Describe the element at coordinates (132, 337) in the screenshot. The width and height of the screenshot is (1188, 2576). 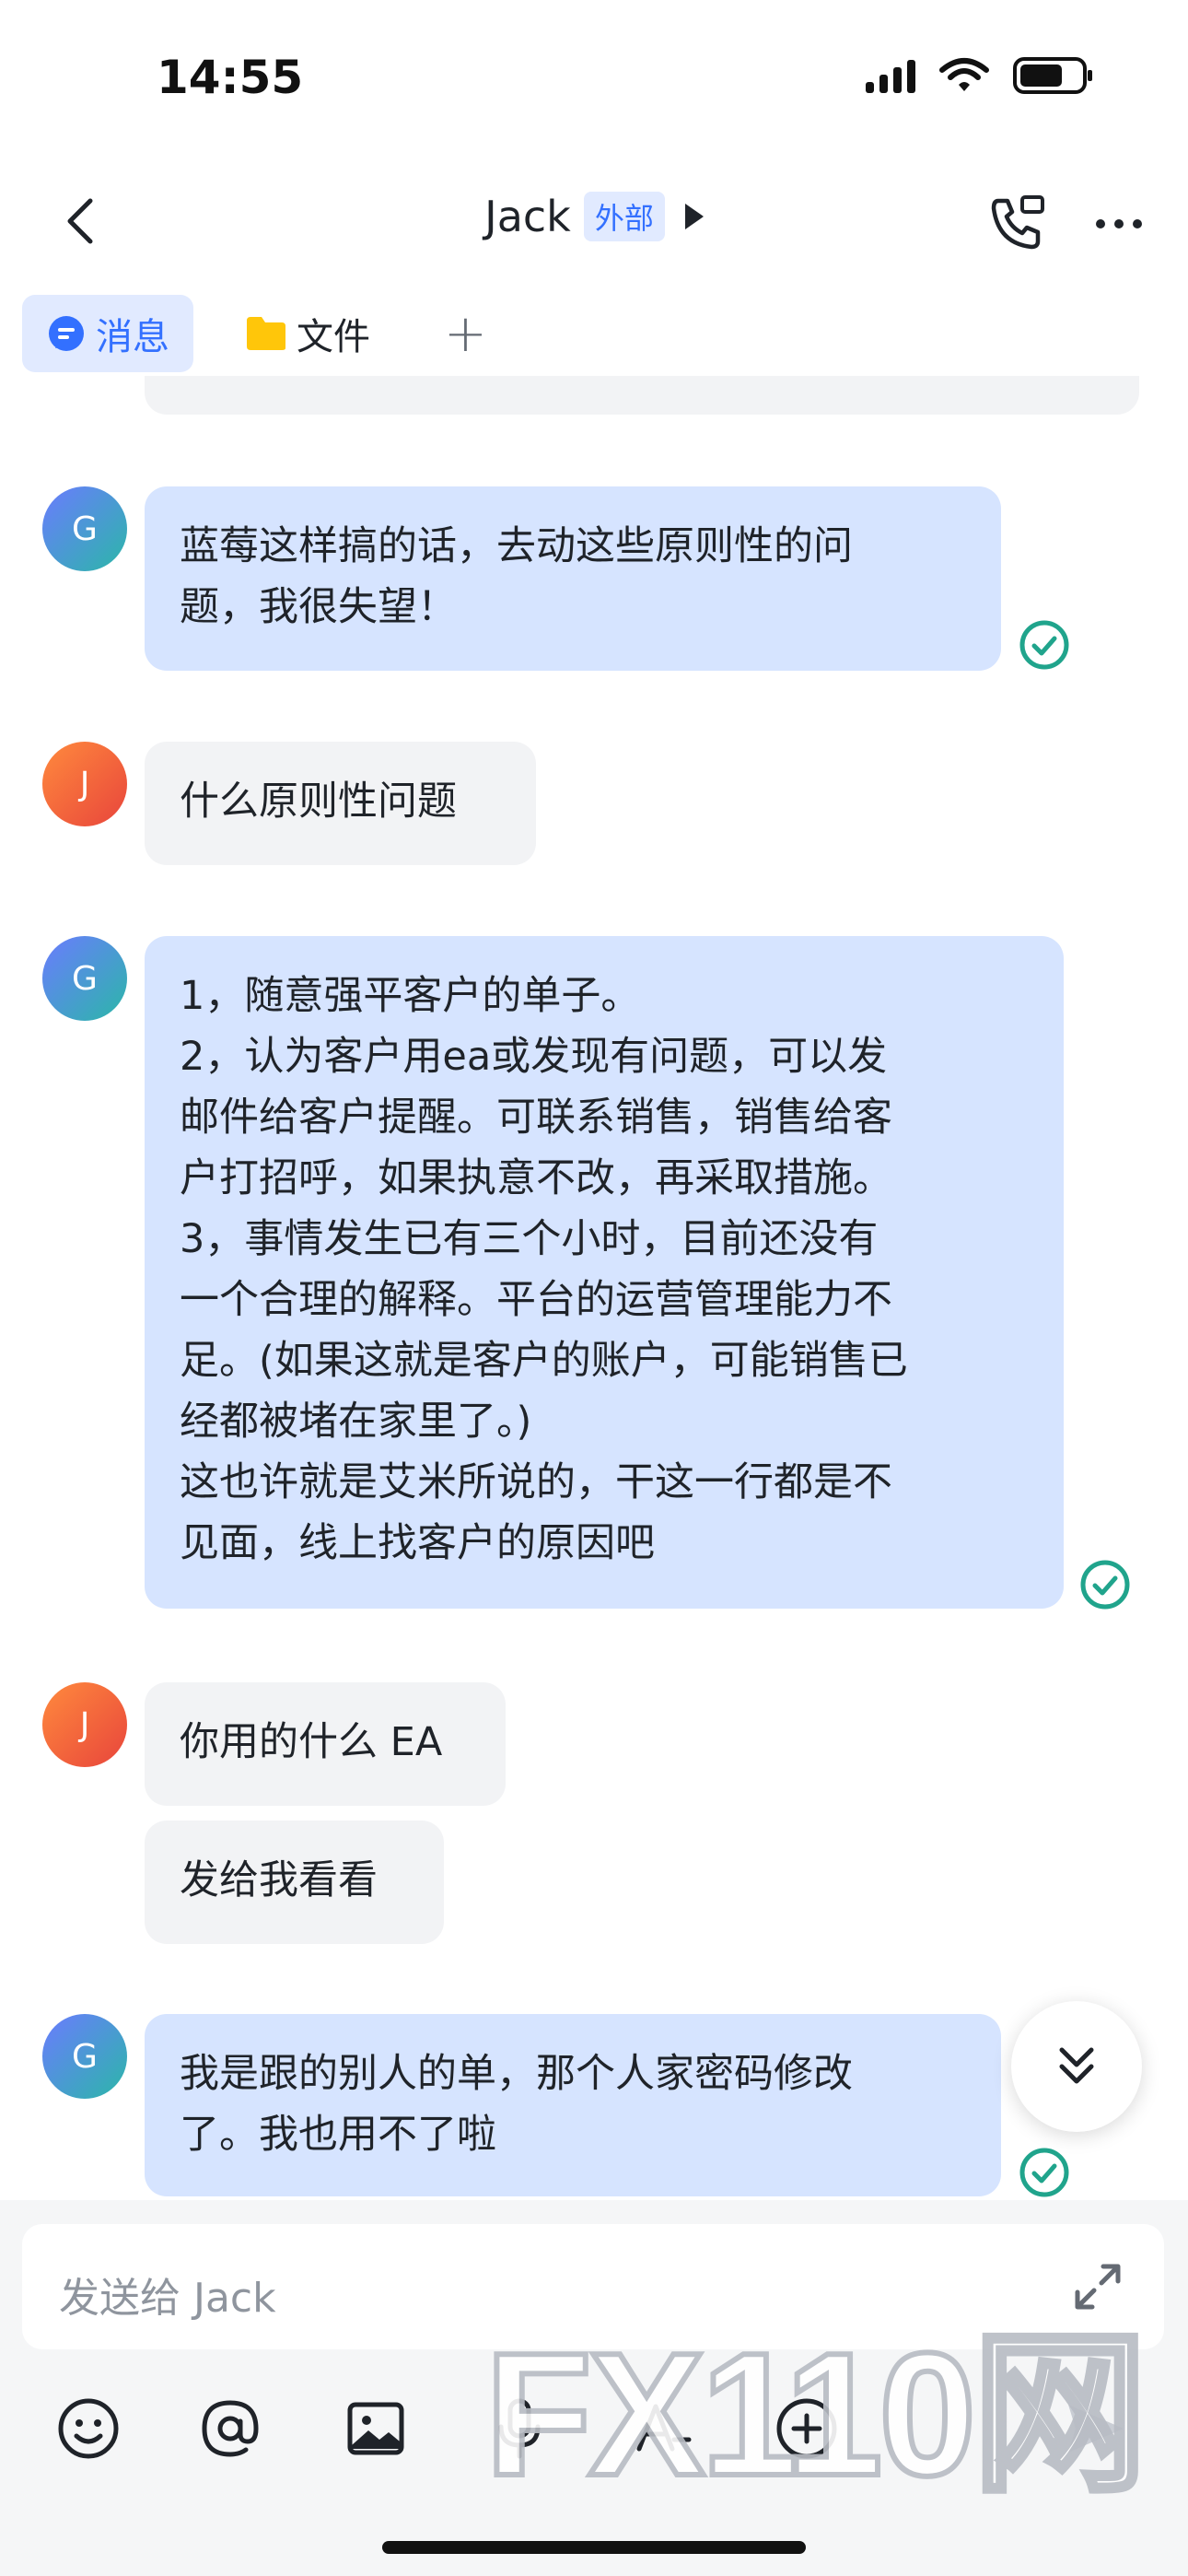
I see `tab-messages-label: 消息` at that location.